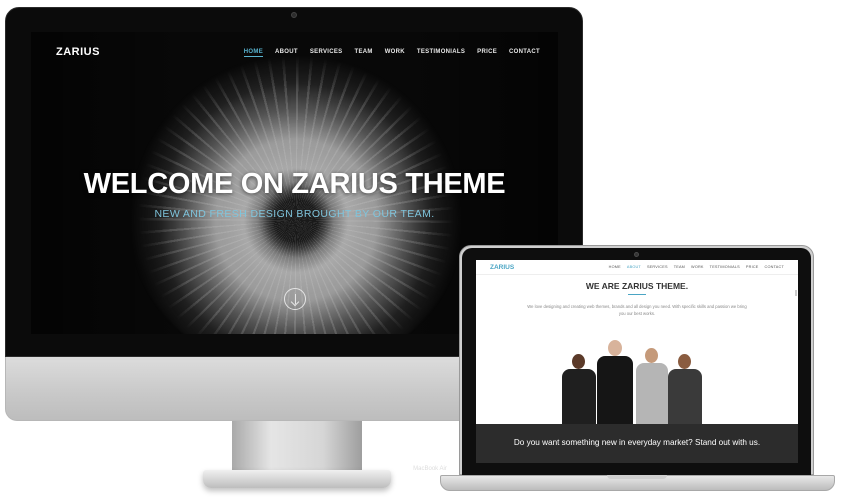 This screenshot has height=503, width=860. I want to click on nav-testimonials: TESTIMONIALS, so click(441, 53).